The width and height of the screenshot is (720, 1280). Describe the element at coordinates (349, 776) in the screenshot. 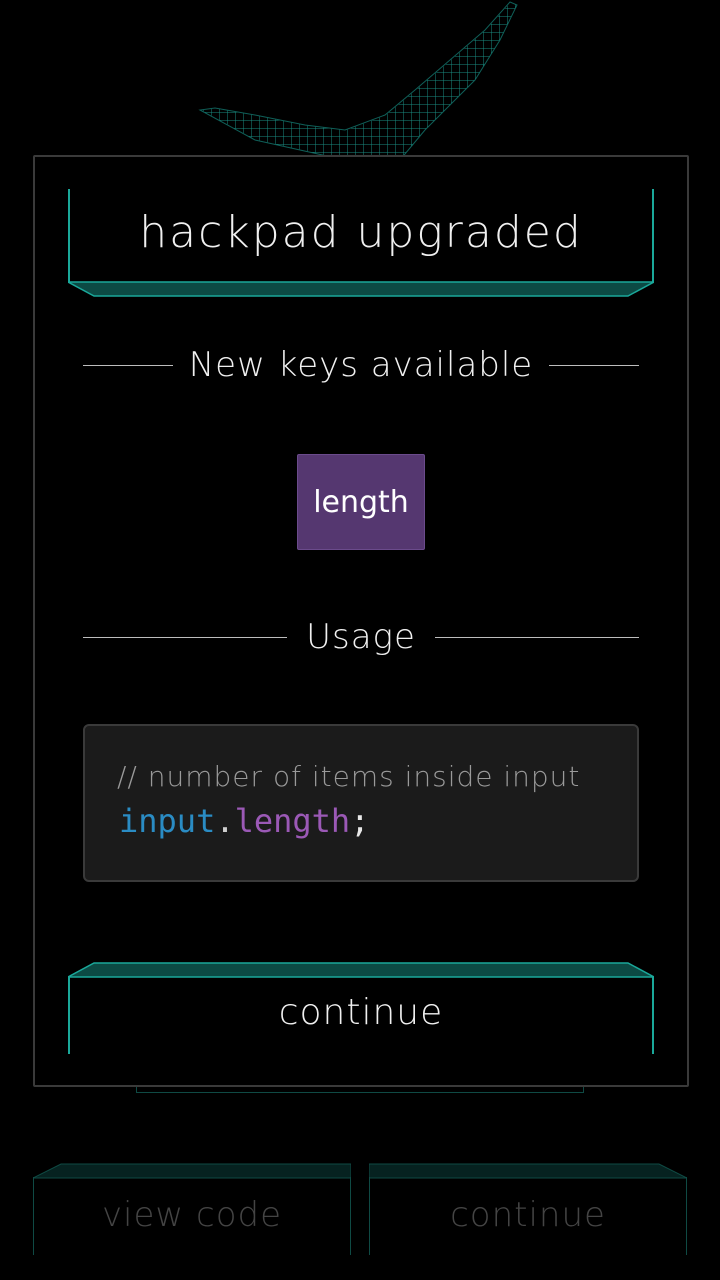

I see `code-comment: // number of items inside input` at that location.